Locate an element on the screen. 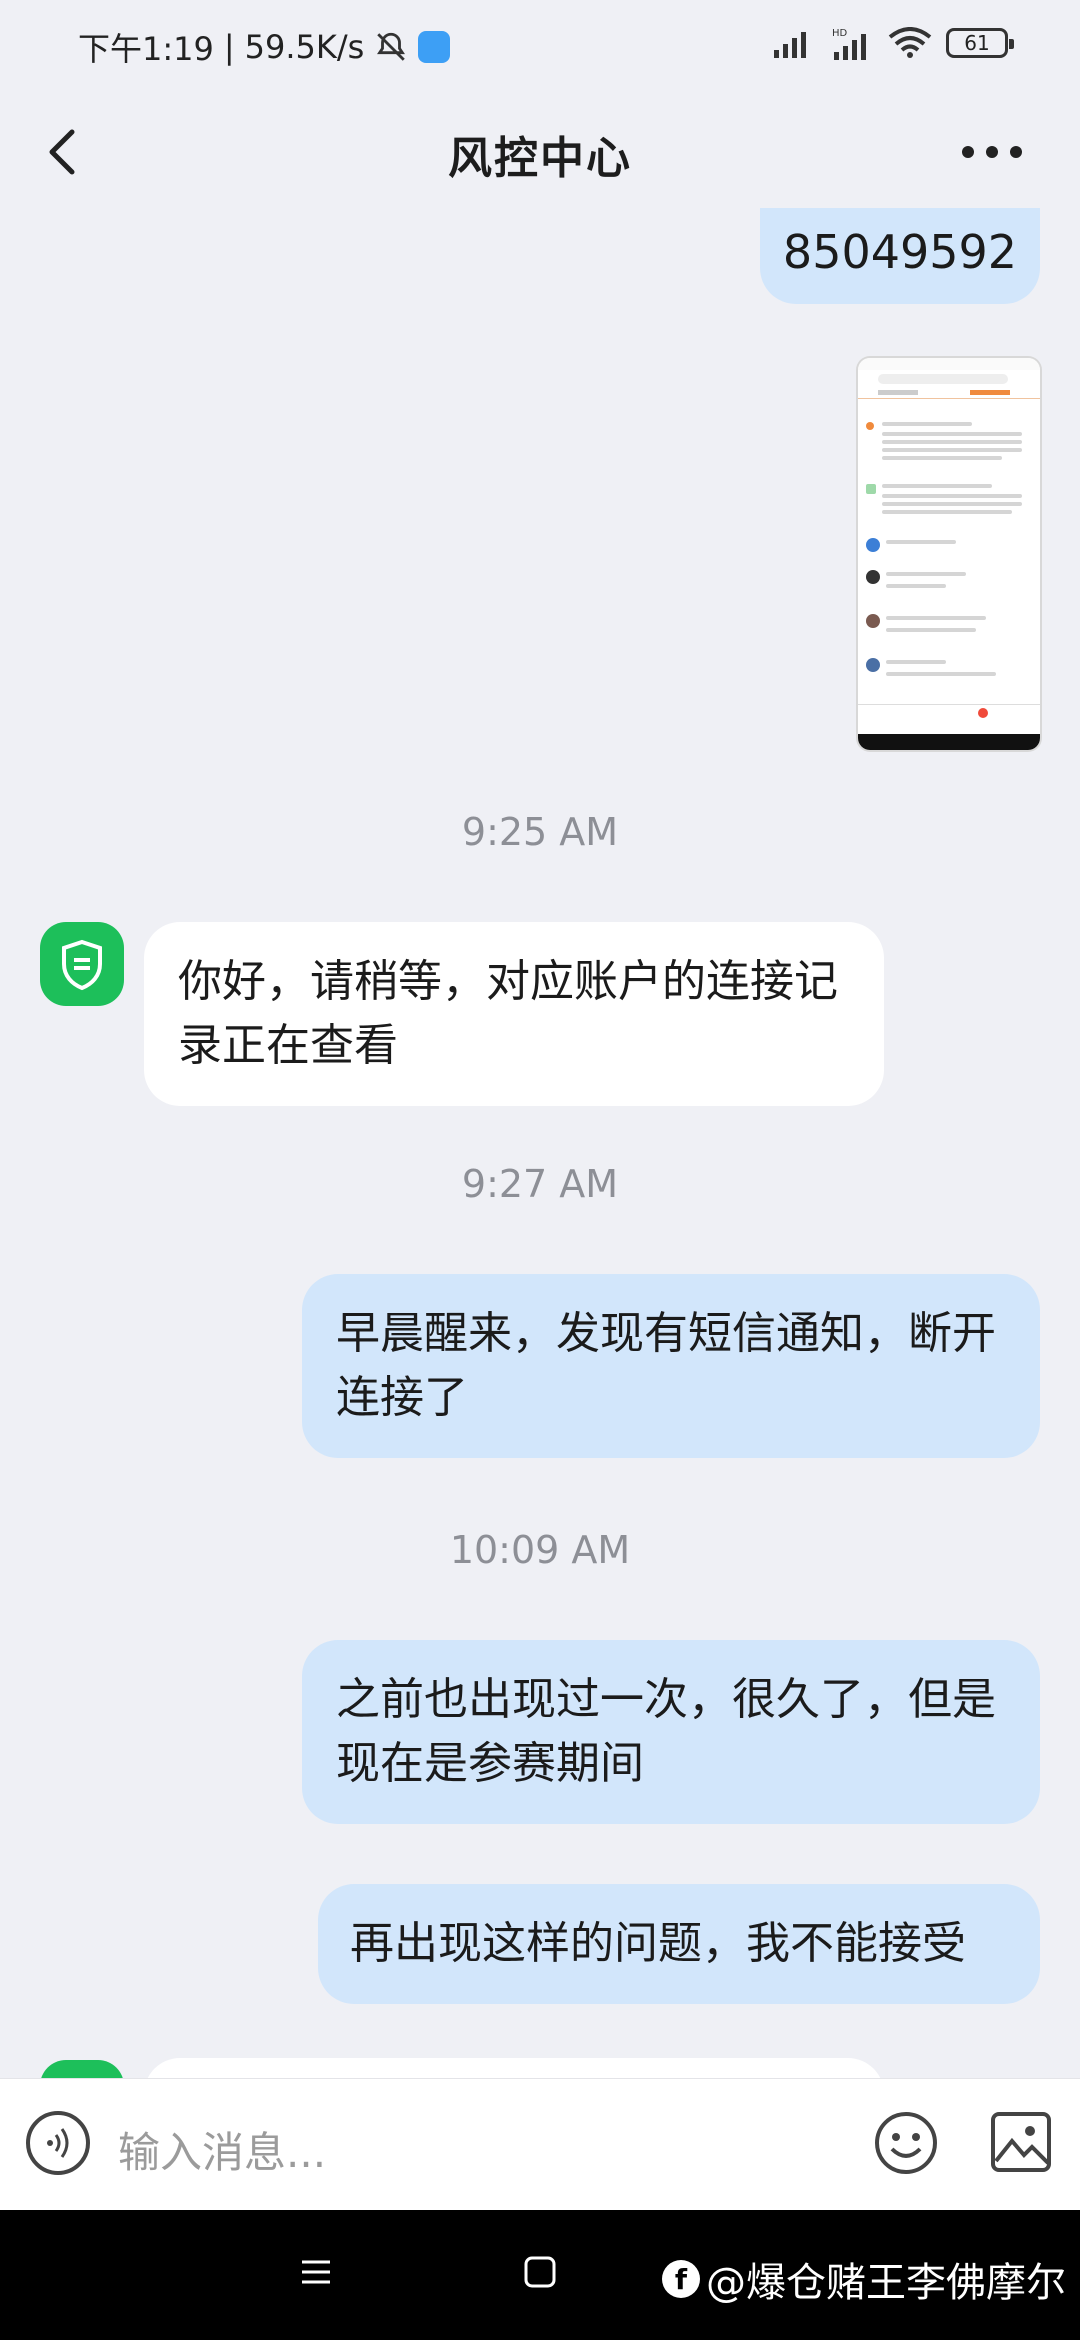 The height and width of the screenshot is (2340, 1080). more-options-button is located at coordinates (992, 152).